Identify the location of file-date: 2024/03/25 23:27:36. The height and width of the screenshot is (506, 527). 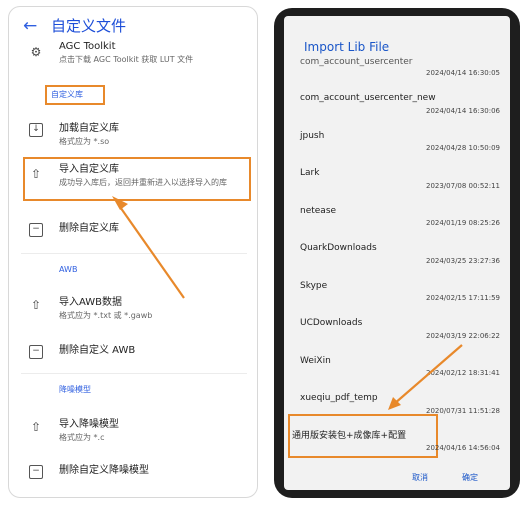
(462, 261).